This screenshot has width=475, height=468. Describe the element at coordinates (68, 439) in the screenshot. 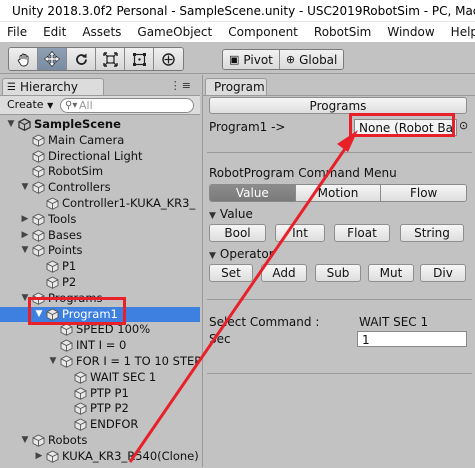

I see `hierarchy-item-label: Robots` at that location.